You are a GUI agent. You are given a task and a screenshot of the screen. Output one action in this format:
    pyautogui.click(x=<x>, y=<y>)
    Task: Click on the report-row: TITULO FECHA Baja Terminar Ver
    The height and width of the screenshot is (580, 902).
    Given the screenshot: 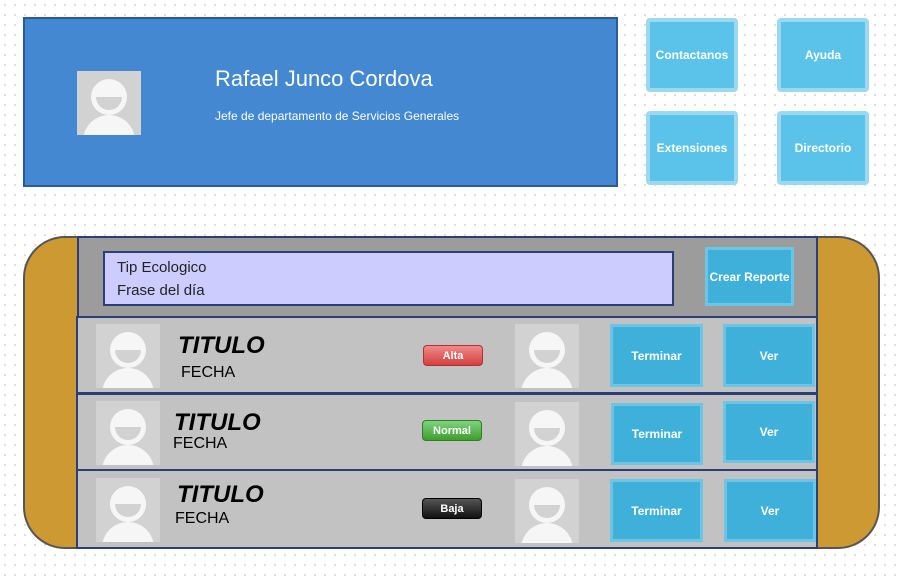 What is the action you would take?
    pyautogui.click(x=447, y=509)
    